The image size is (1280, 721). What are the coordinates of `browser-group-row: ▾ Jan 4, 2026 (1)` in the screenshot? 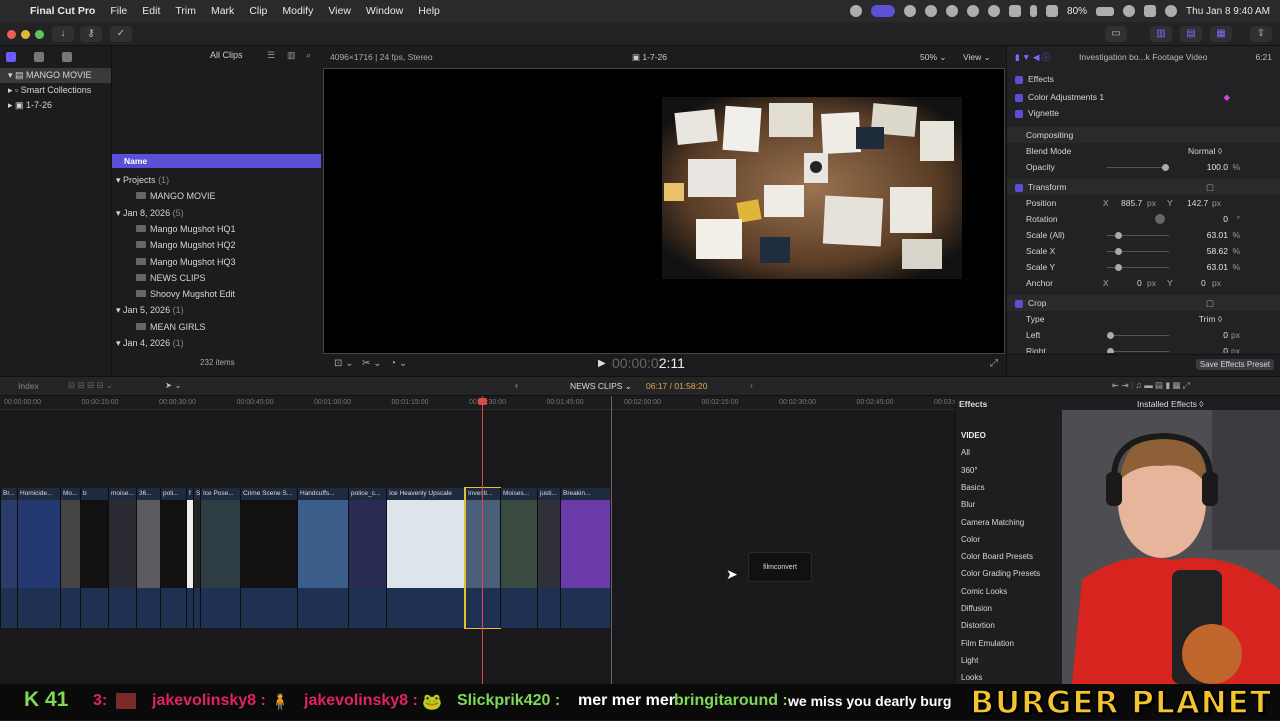 It's located at (216, 343).